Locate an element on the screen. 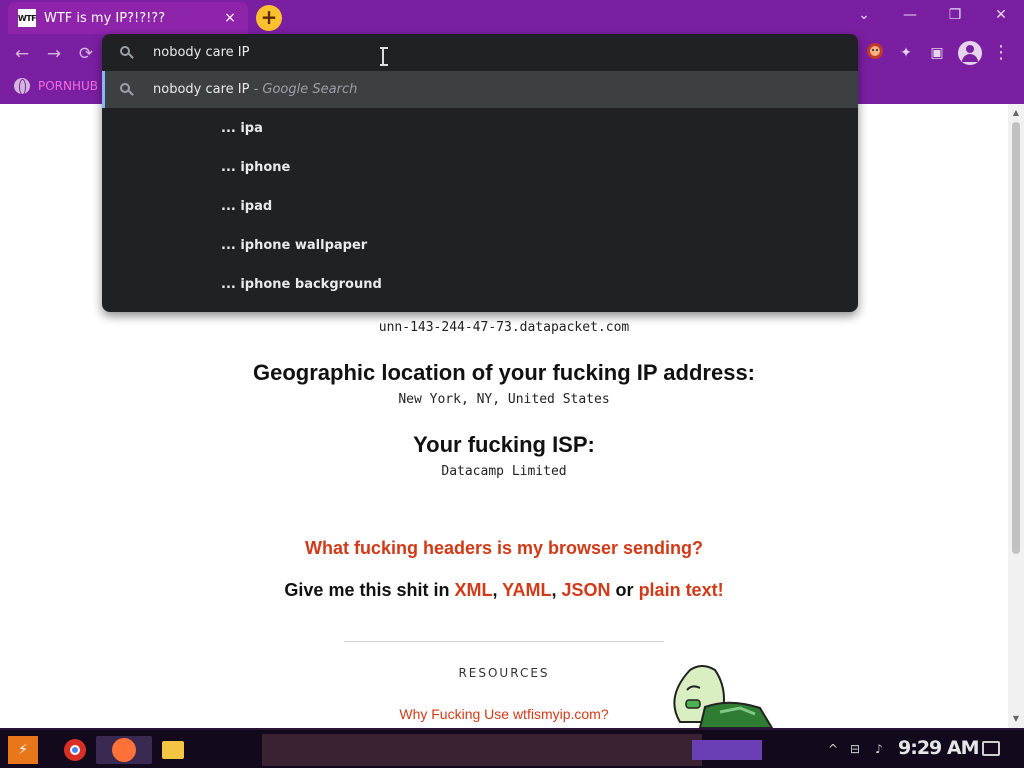  restore-button: ❐ is located at coordinates (955, 15).